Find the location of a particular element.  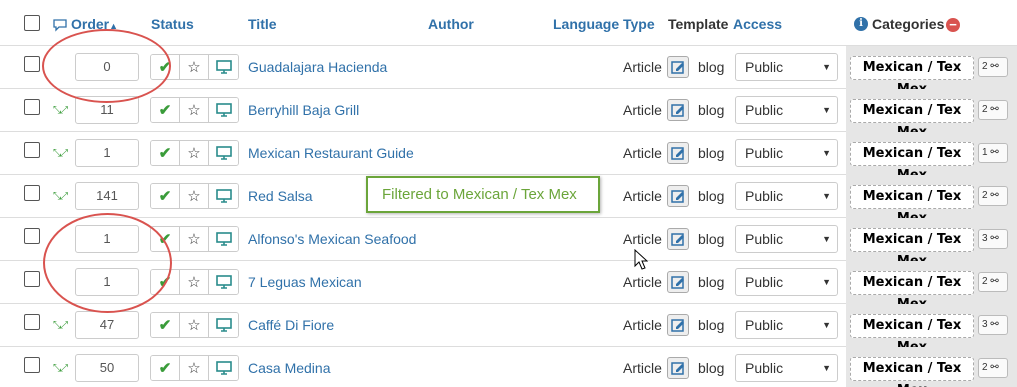

article-title-link: Red Salsa is located at coordinates (280, 196).